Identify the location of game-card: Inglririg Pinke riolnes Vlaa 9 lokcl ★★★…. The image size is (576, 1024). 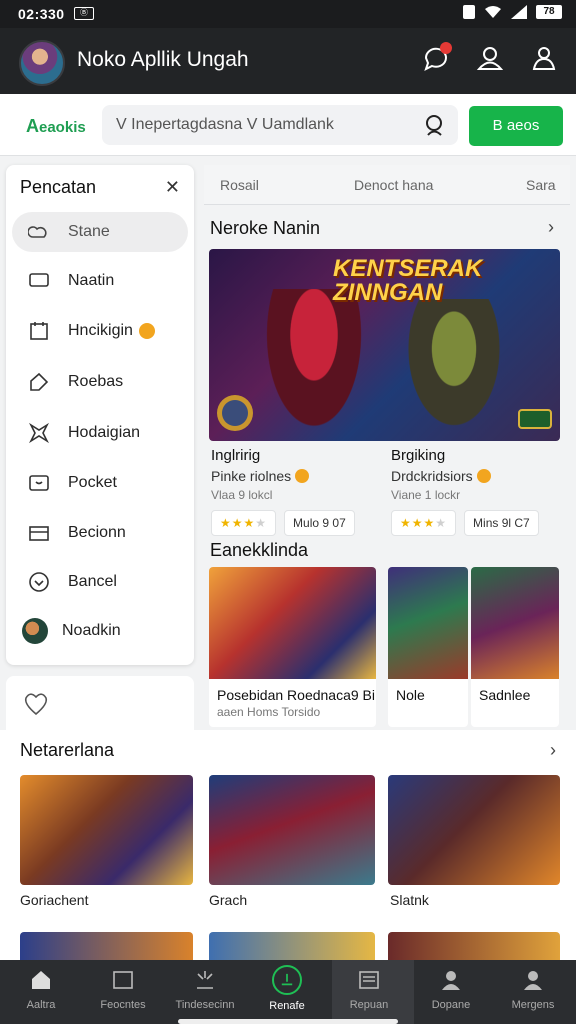
(296, 491).